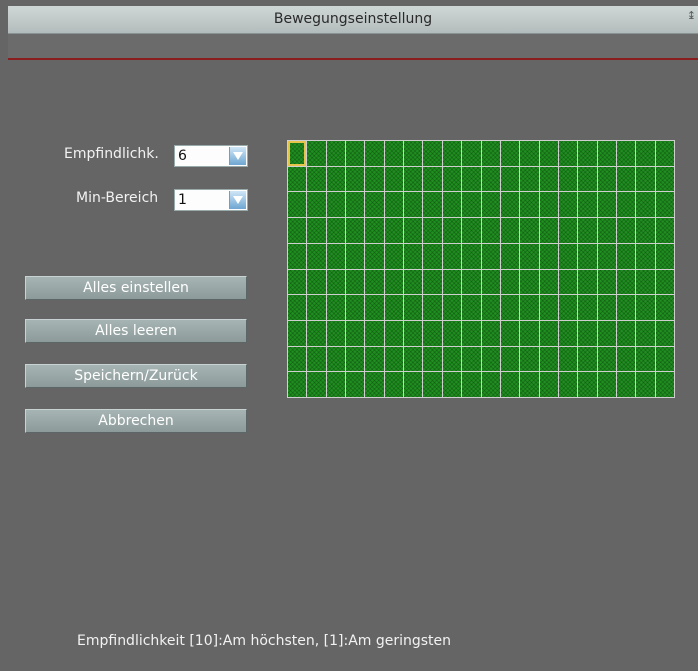  Describe the element at coordinates (136, 331) in the screenshot. I see `clear-all-button: Alles leeren` at that location.